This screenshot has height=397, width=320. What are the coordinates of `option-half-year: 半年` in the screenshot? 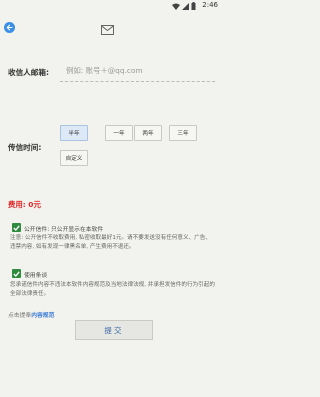 It's located at (74, 133).